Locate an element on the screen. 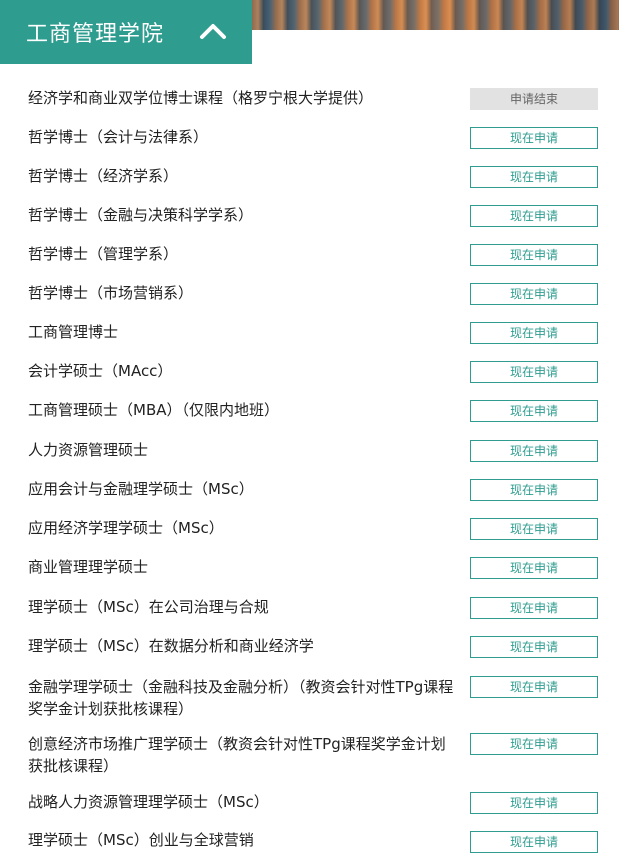 Image resolution: width=619 pixels, height=858 pixels. program-name: 哲学博士（市场营销系） is located at coordinates (243, 293).